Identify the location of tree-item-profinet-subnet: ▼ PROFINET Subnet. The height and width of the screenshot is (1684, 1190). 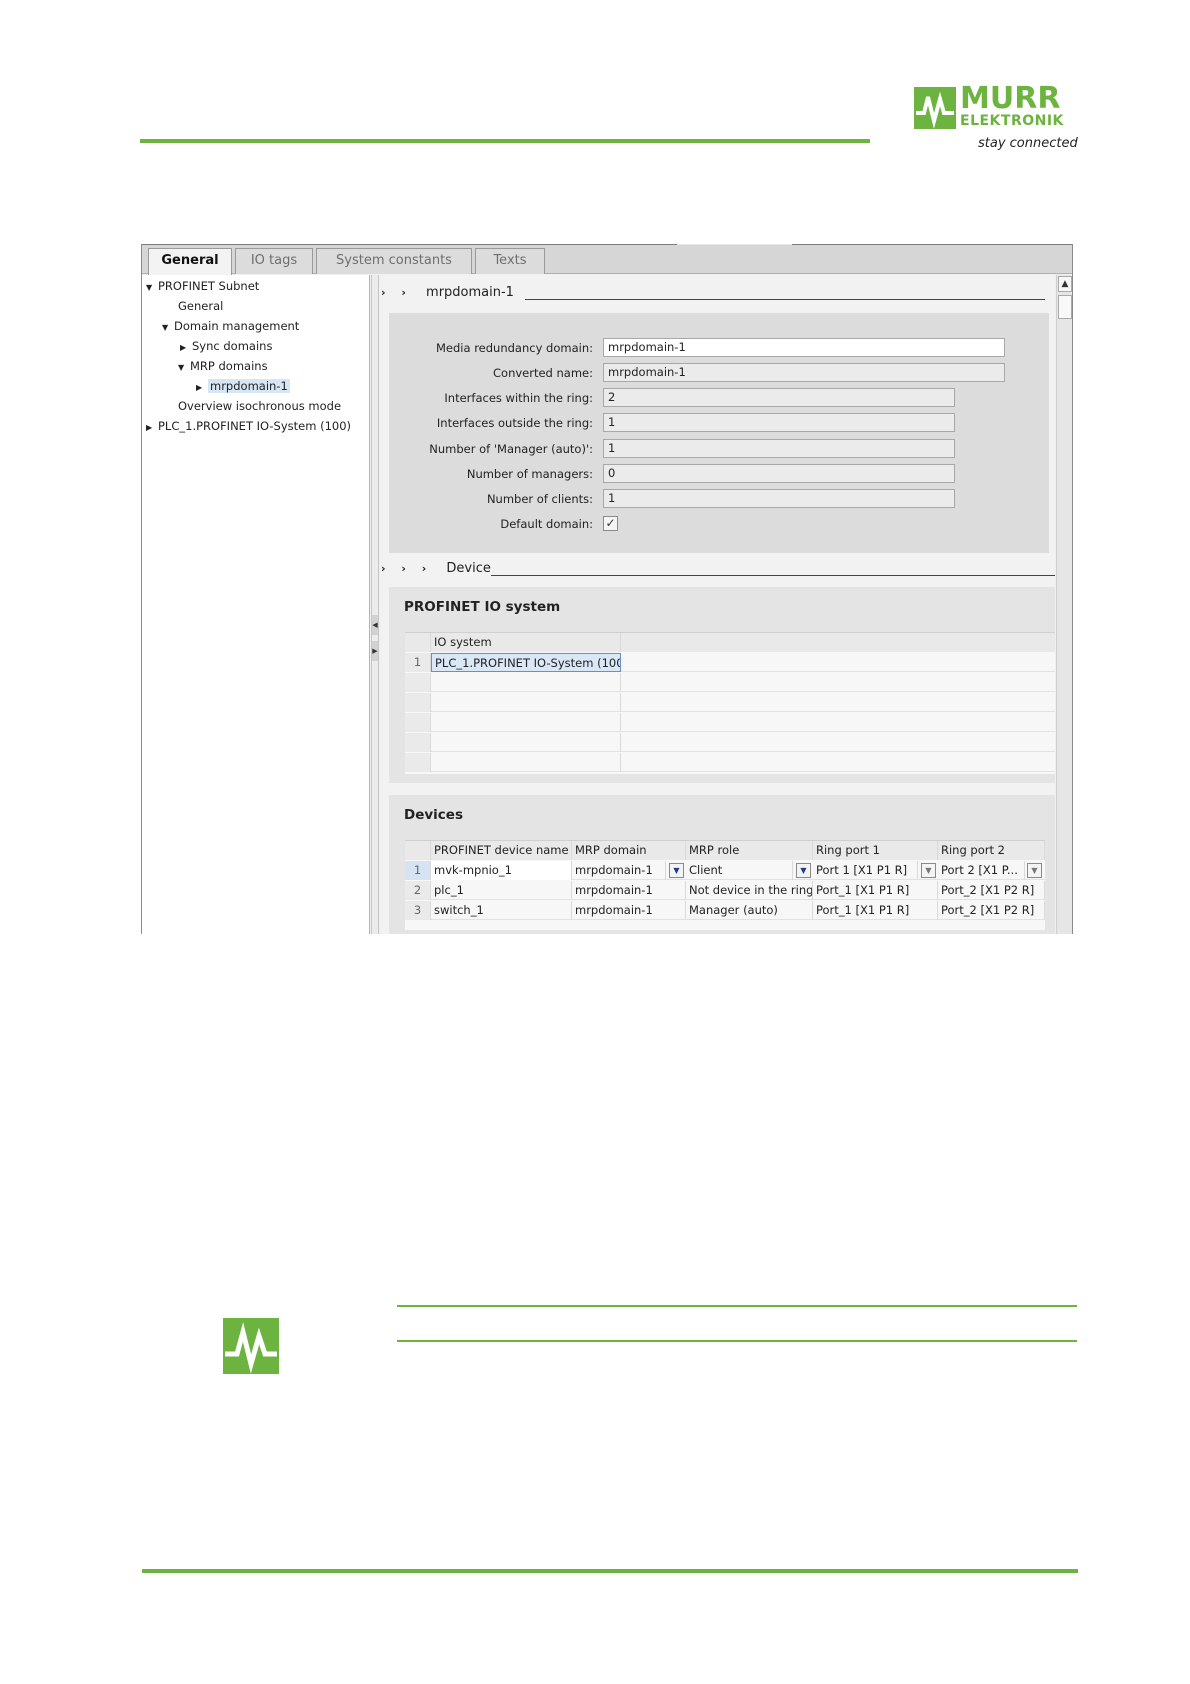
(202, 286).